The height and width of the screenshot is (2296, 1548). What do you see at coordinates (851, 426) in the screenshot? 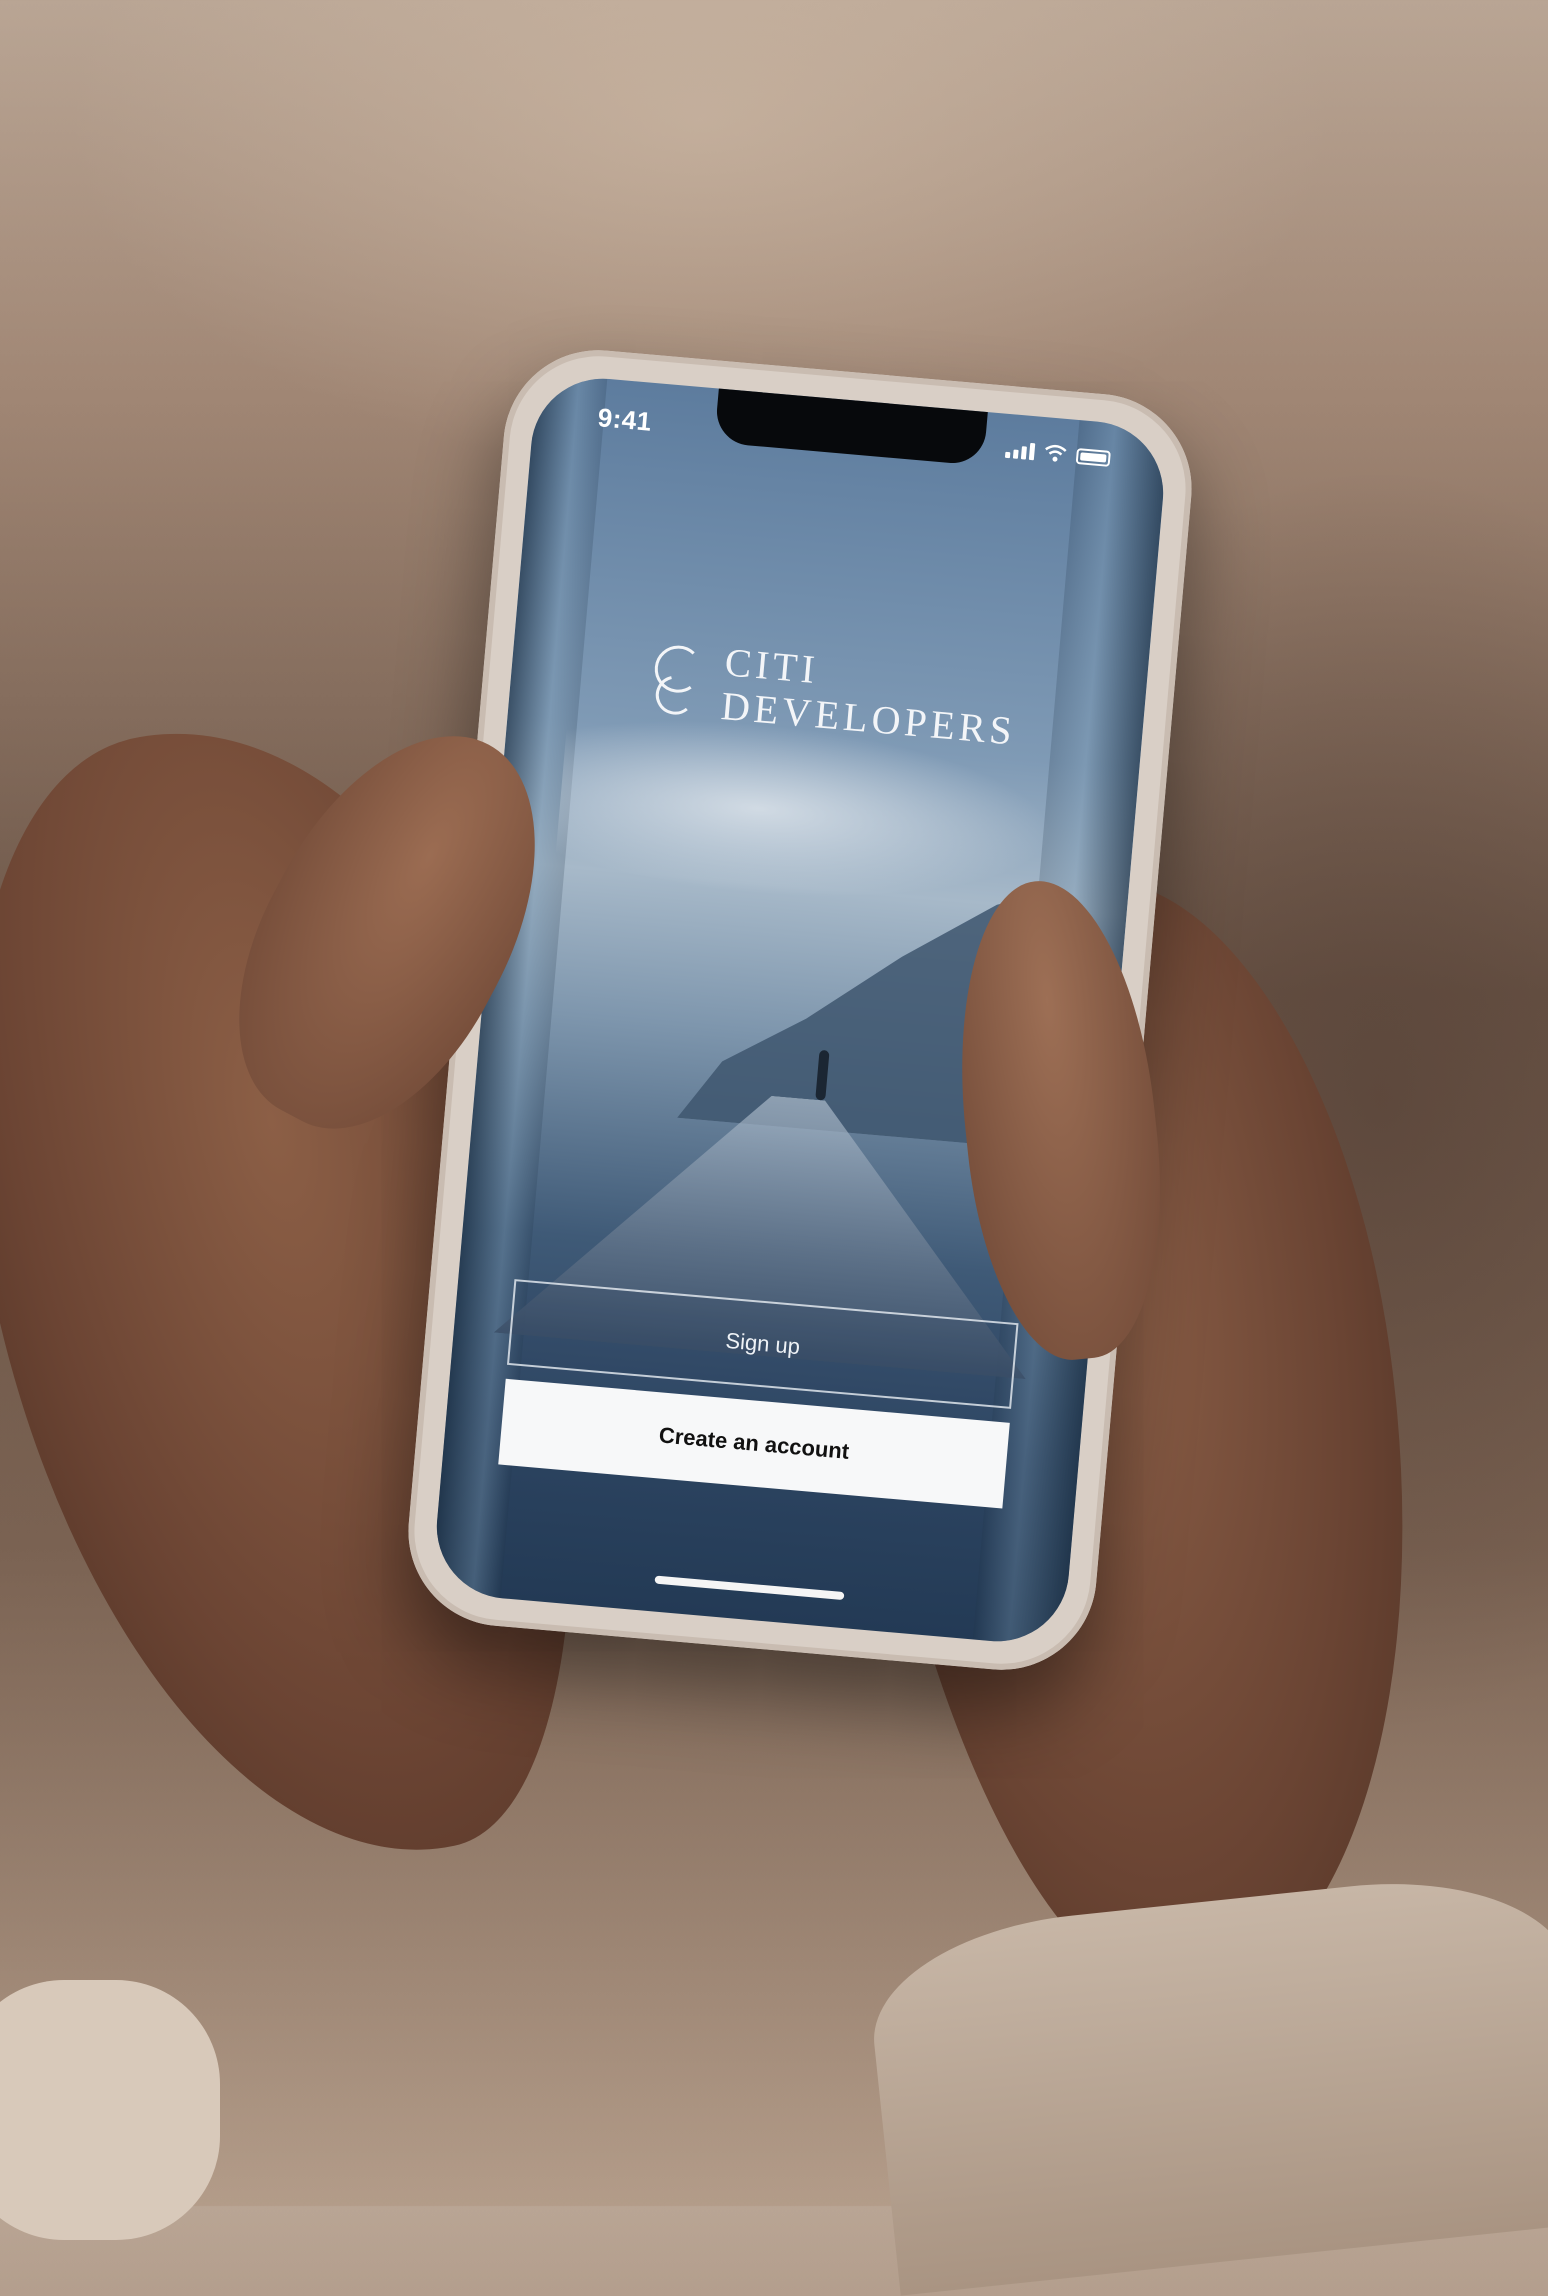
I see `phone-notch` at bounding box center [851, 426].